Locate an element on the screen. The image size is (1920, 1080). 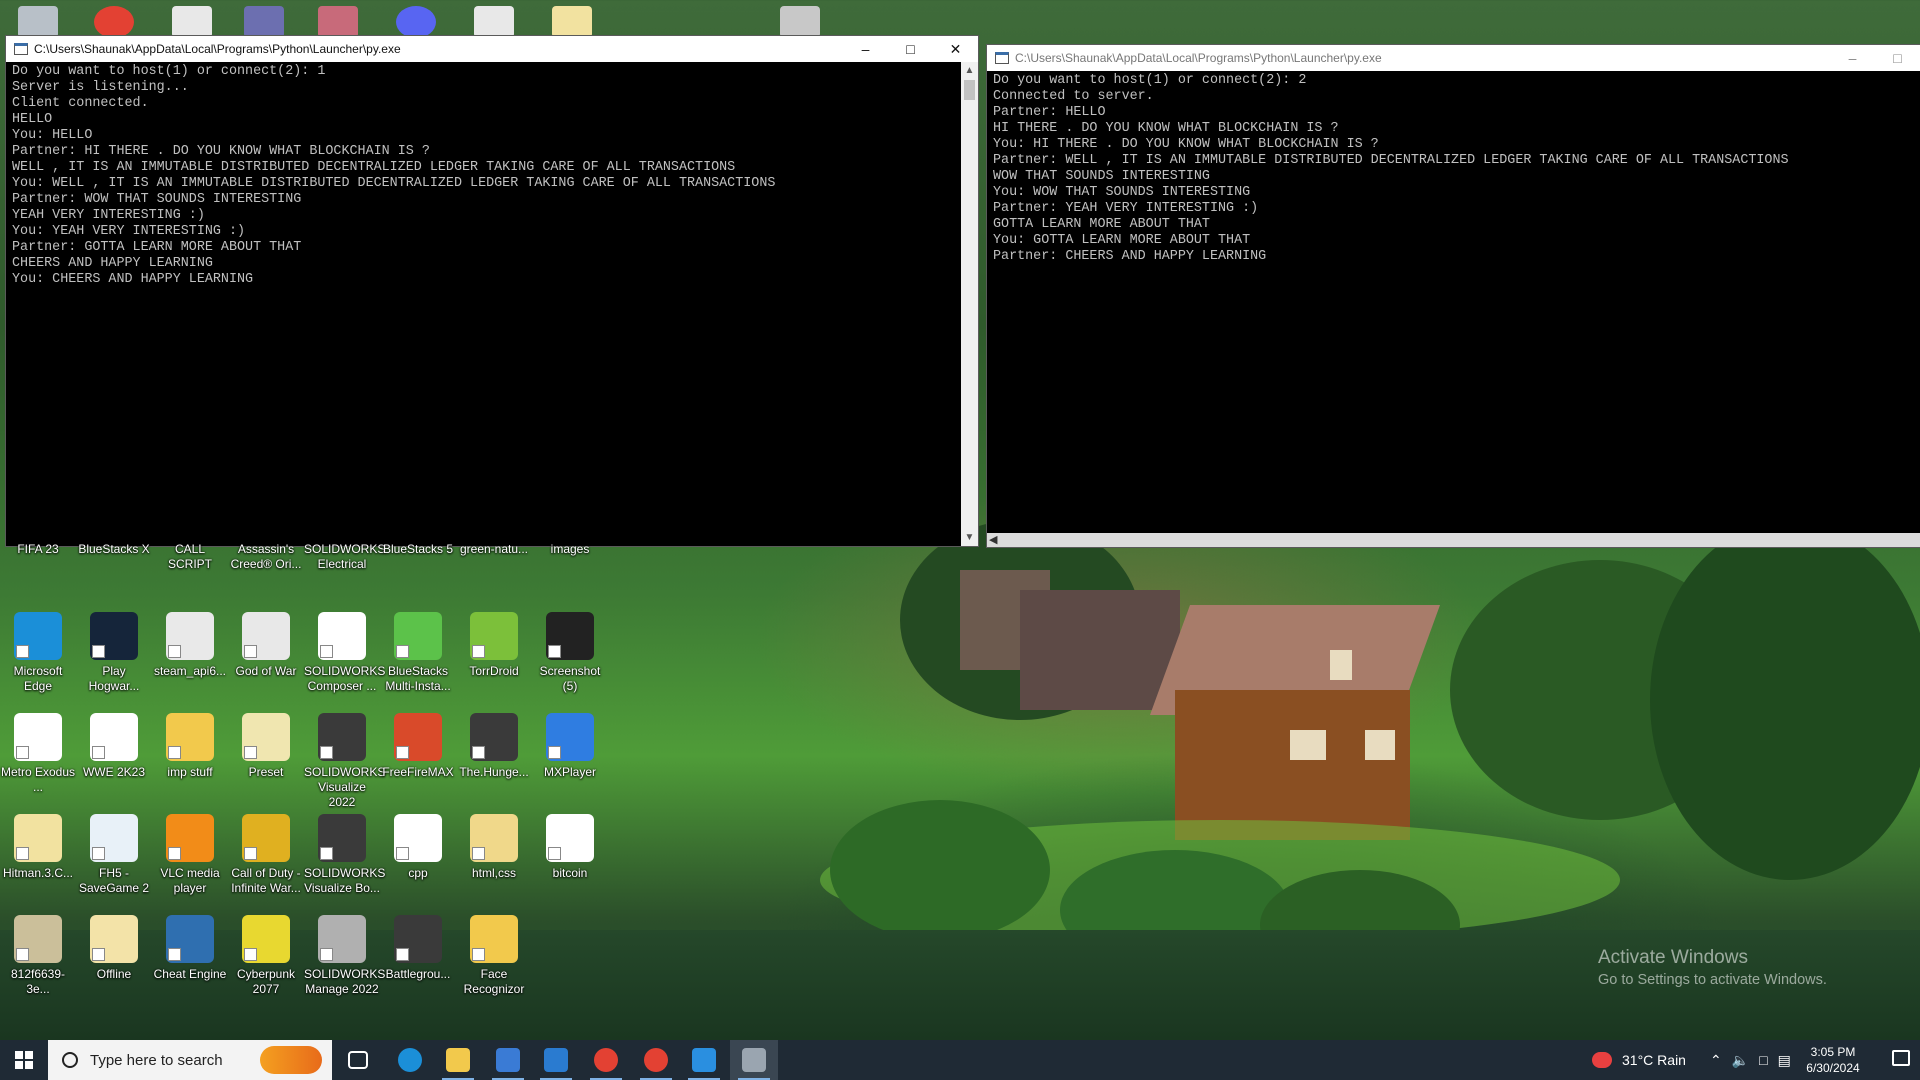
desktop-icon: TorrDroid is located at coordinates (494, 645).